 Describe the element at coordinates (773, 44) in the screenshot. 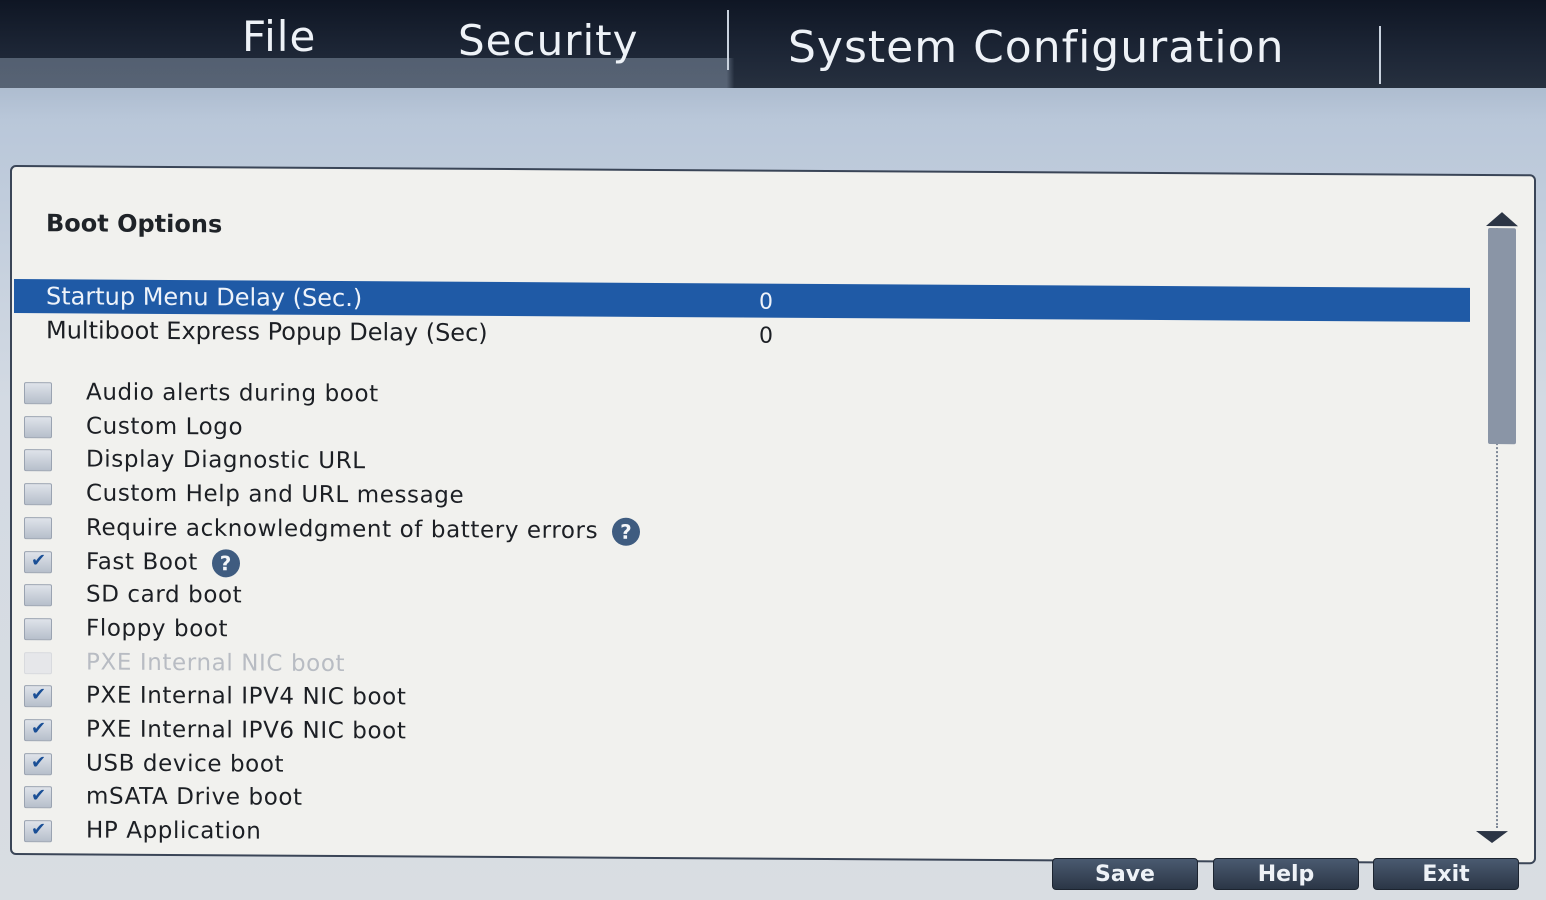

I see `top-menu-bar: File Security System Configuration` at that location.